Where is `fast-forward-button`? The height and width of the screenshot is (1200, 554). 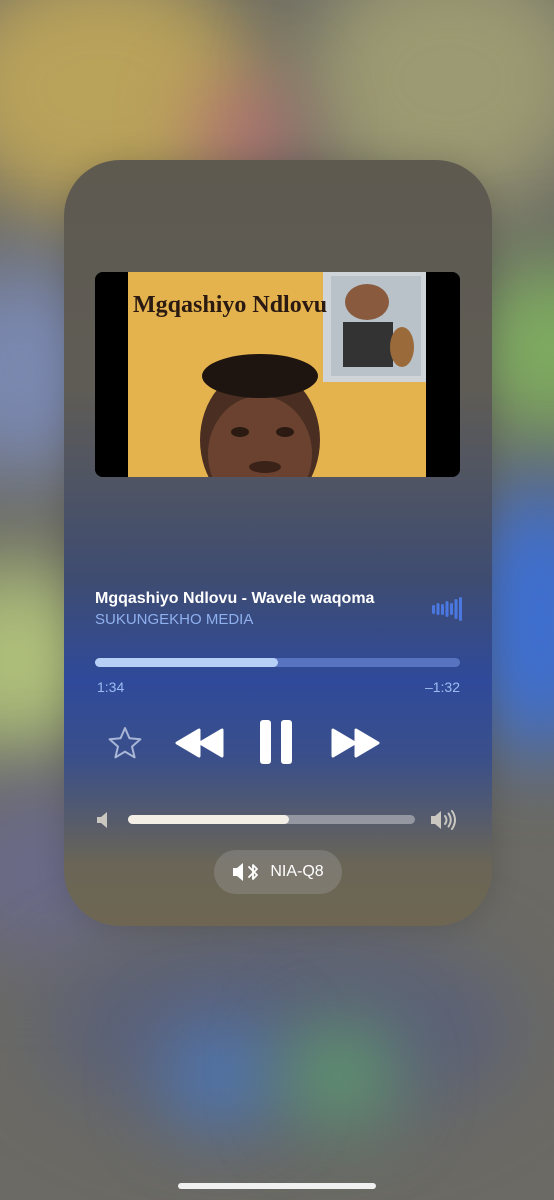
fast-forward-button is located at coordinates (355, 743).